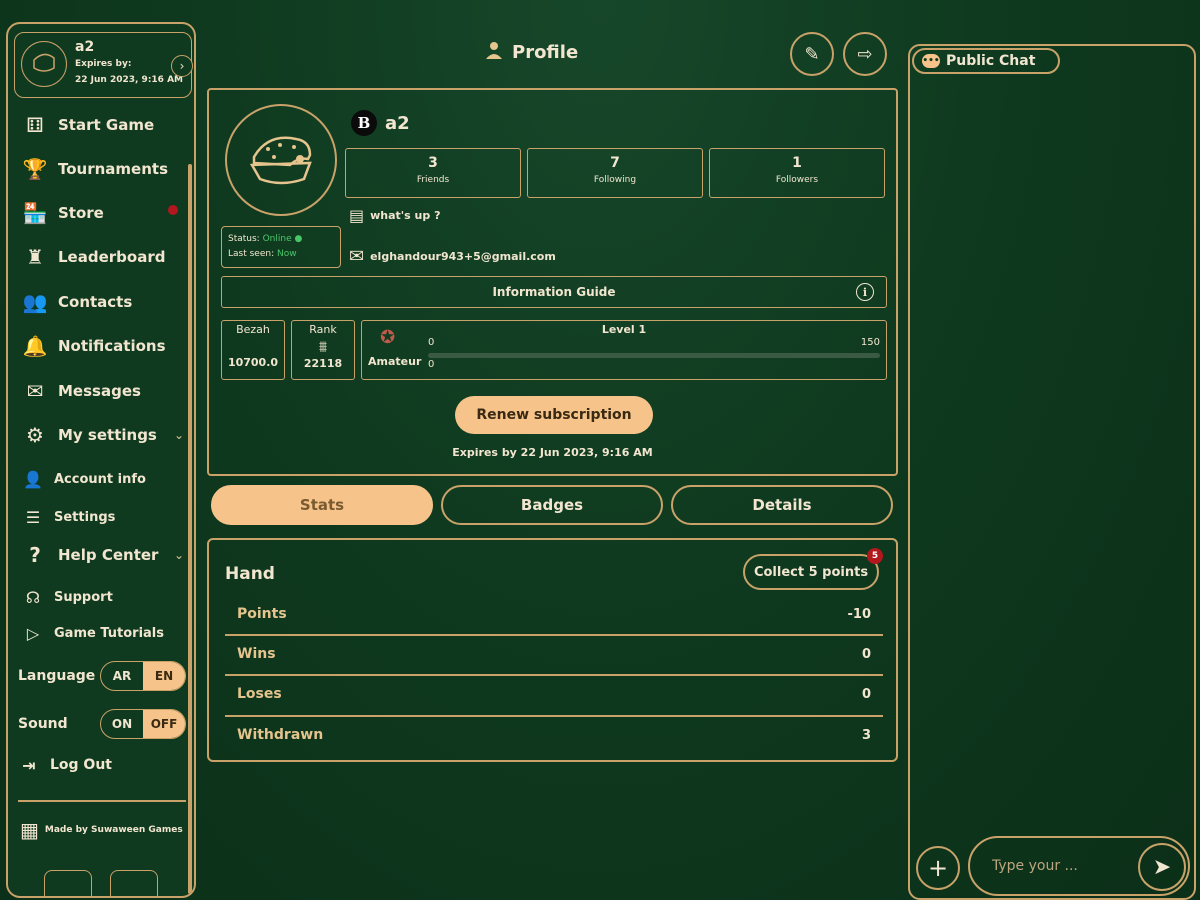 Image resolution: width=1200 pixels, height=900 pixels. I want to click on logout-icon: ⇥, so click(29, 765).